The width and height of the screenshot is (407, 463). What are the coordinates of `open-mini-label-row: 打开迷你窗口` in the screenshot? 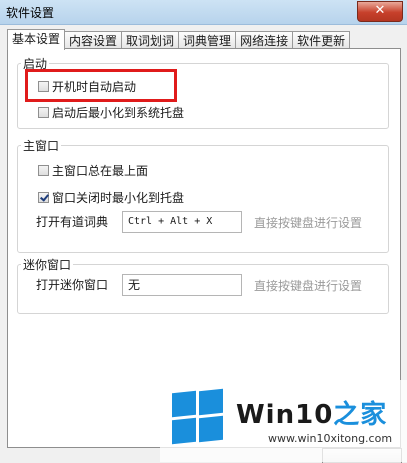 It's located at (72, 284).